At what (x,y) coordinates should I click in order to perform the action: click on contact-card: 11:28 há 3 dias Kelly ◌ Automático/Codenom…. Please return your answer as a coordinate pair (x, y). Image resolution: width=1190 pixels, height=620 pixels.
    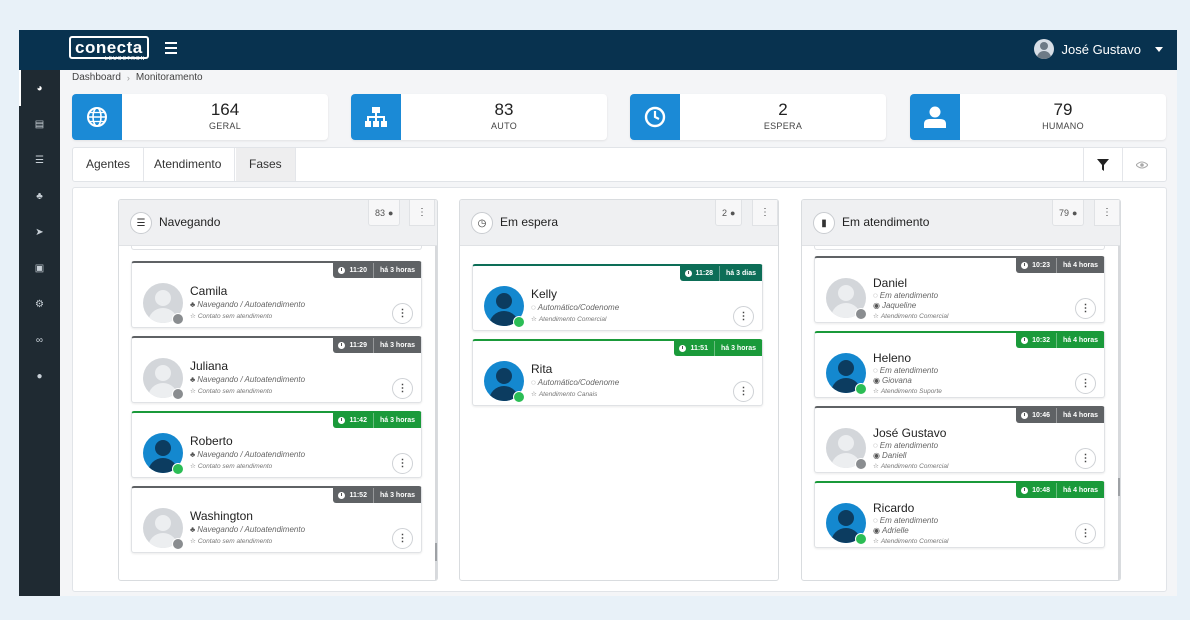
    Looking at the image, I should click on (617, 297).